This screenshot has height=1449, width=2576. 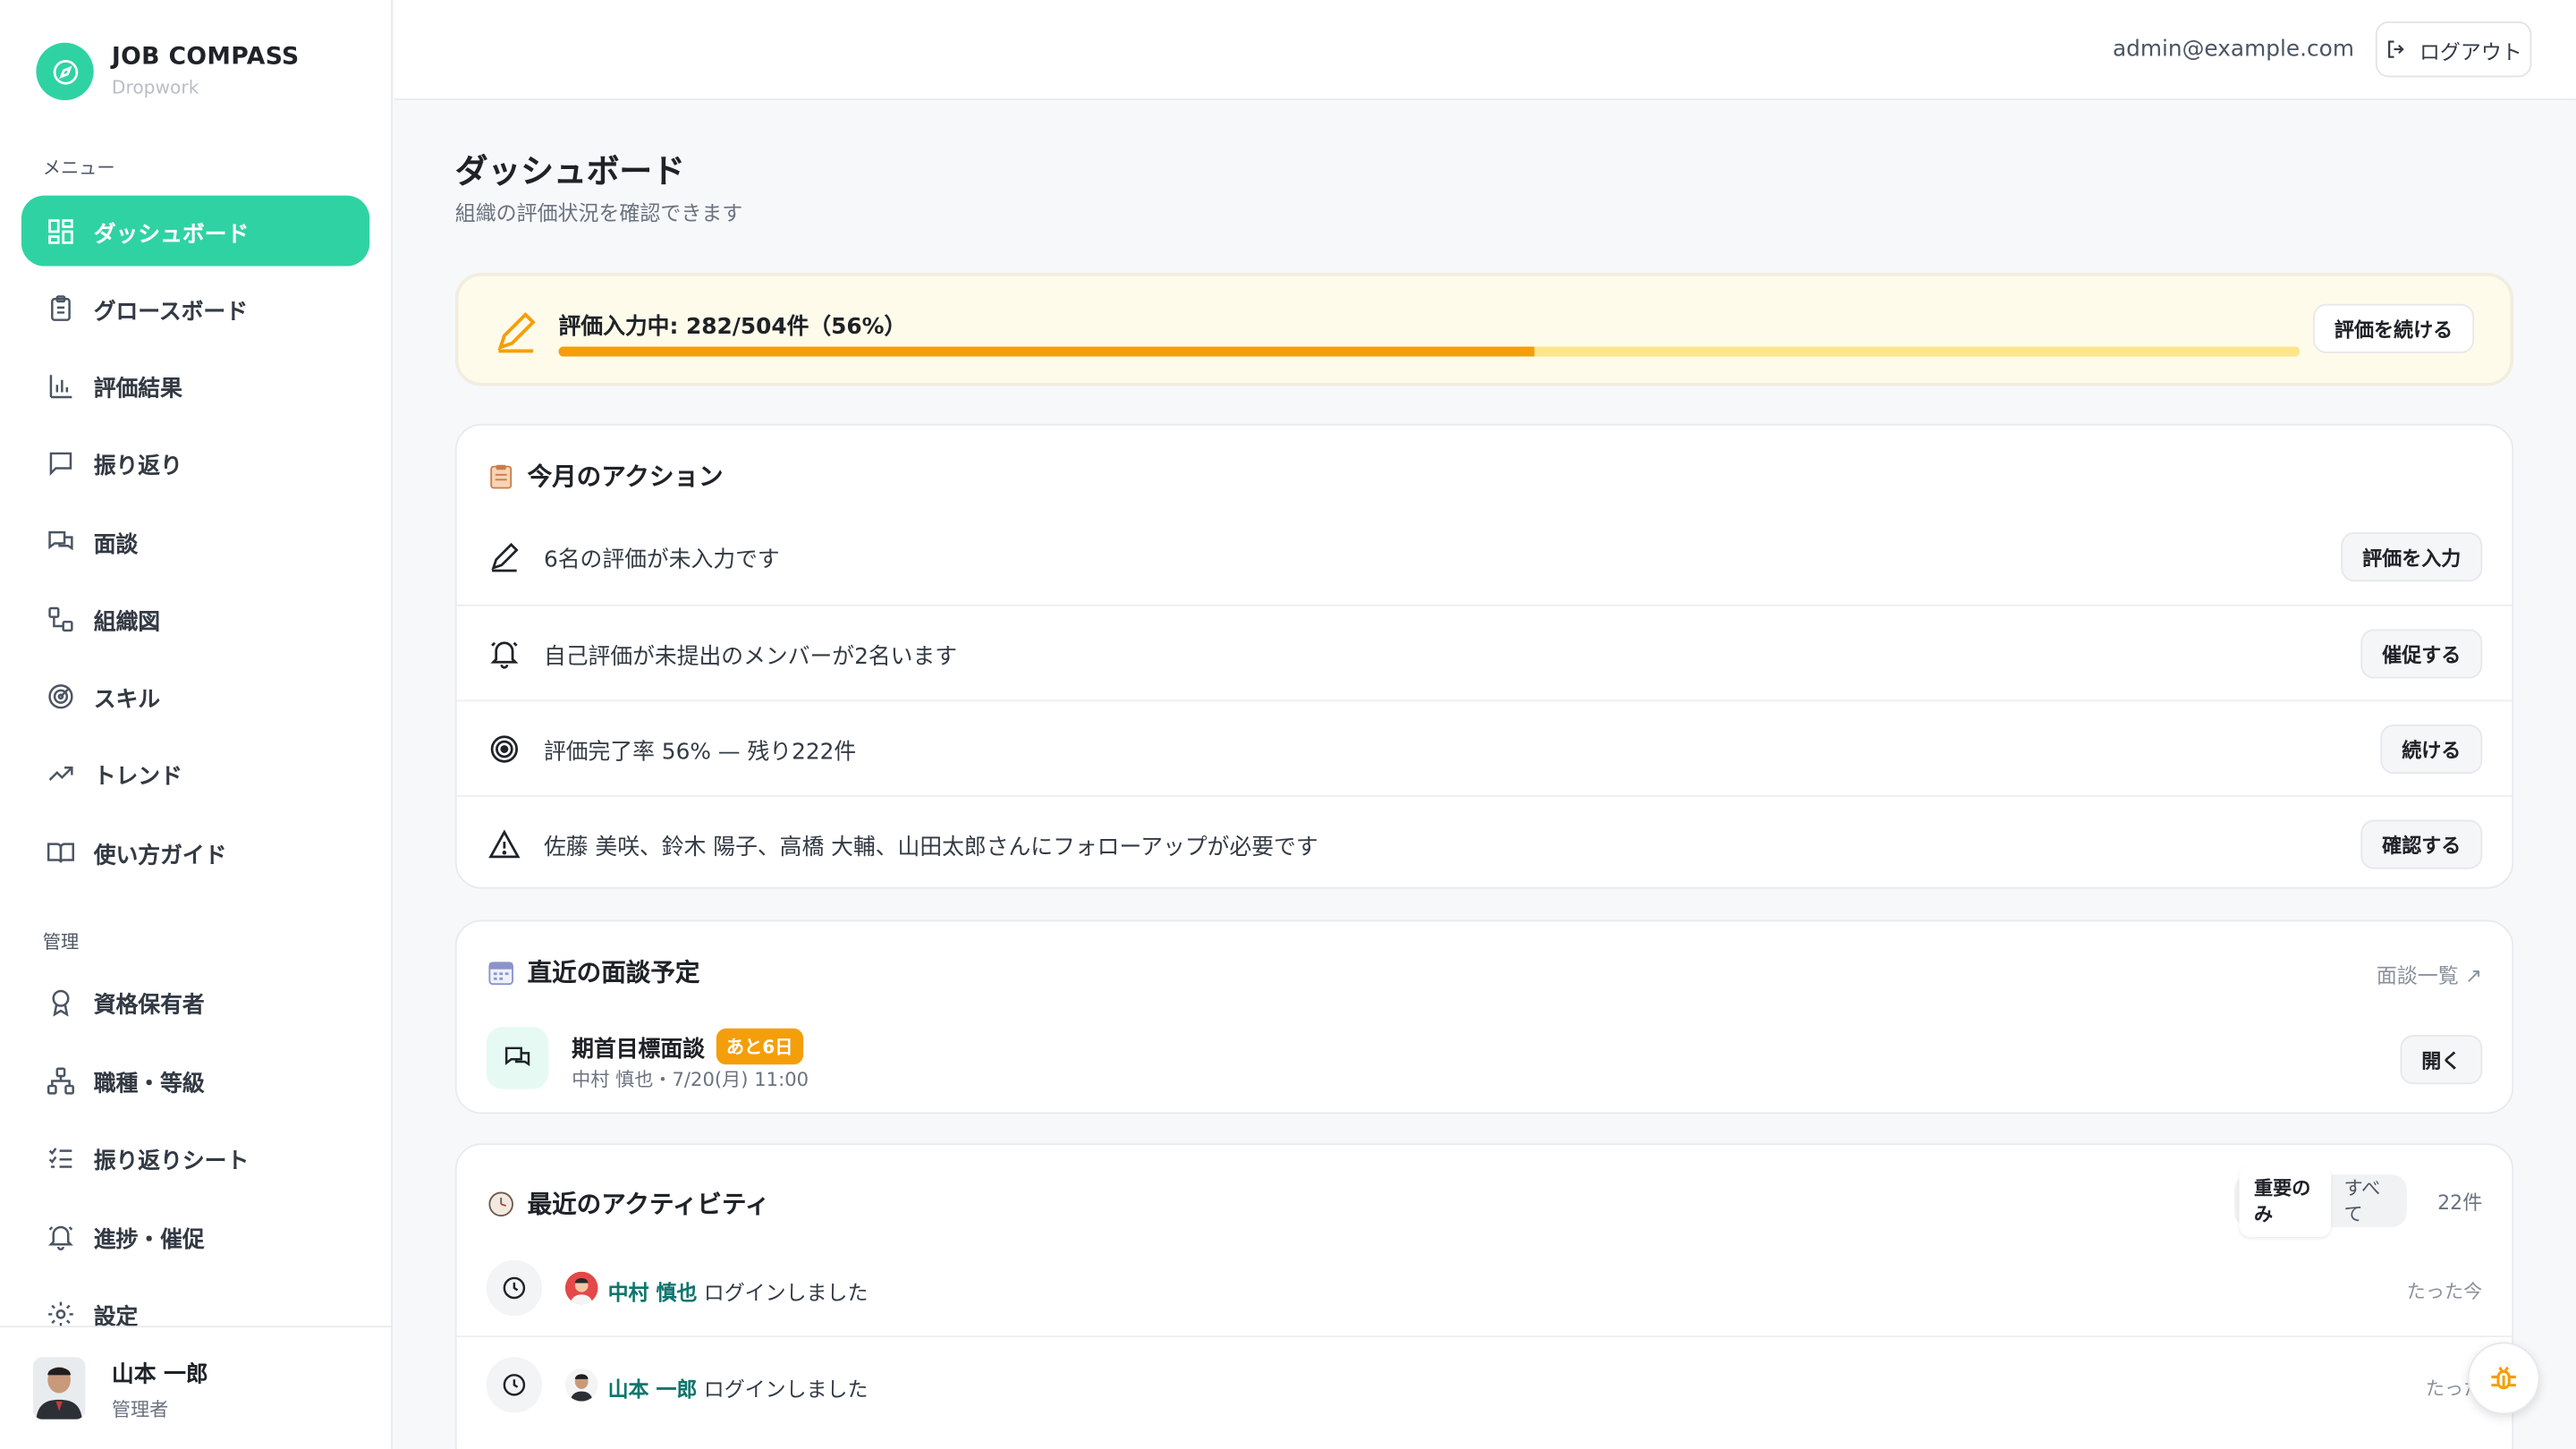 I want to click on sidebar-item-label: 資格保有者, so click(x=149, y=1004).